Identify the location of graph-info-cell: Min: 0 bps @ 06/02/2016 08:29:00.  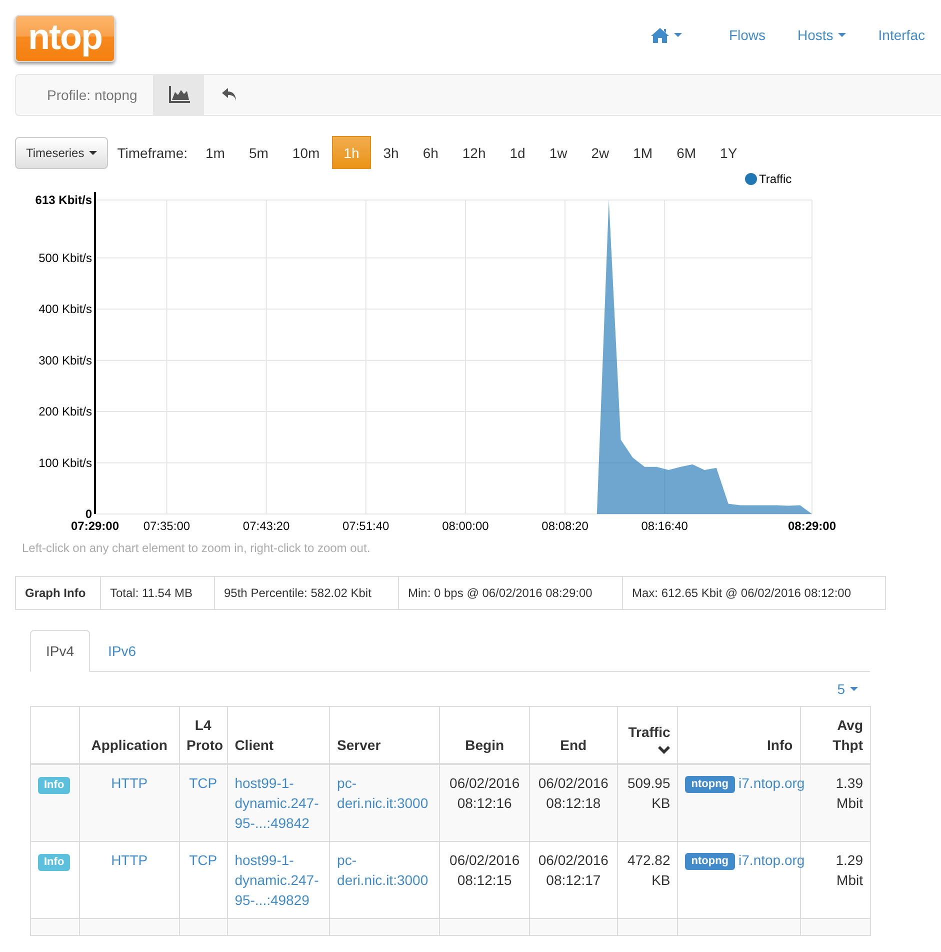
(510, 593).